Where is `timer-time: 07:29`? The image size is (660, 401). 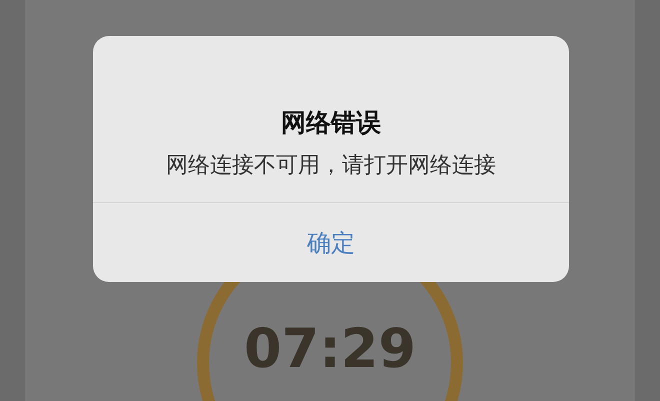
timer-time: 07:29 is located at coordinates (330, 349).